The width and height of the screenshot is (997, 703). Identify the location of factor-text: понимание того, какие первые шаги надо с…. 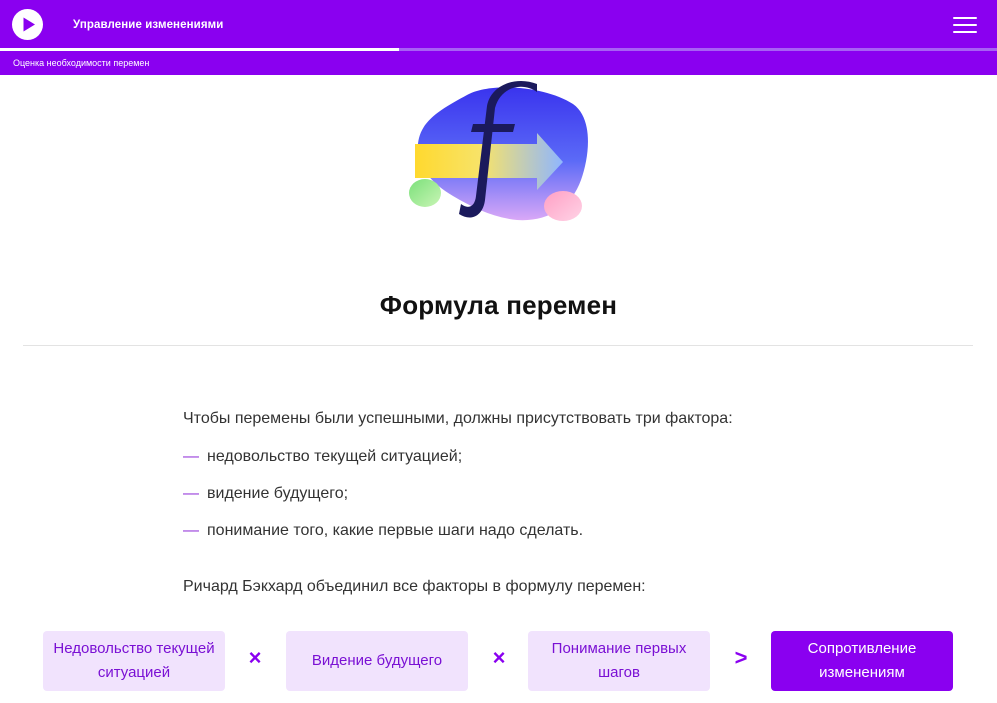
(395, 530).